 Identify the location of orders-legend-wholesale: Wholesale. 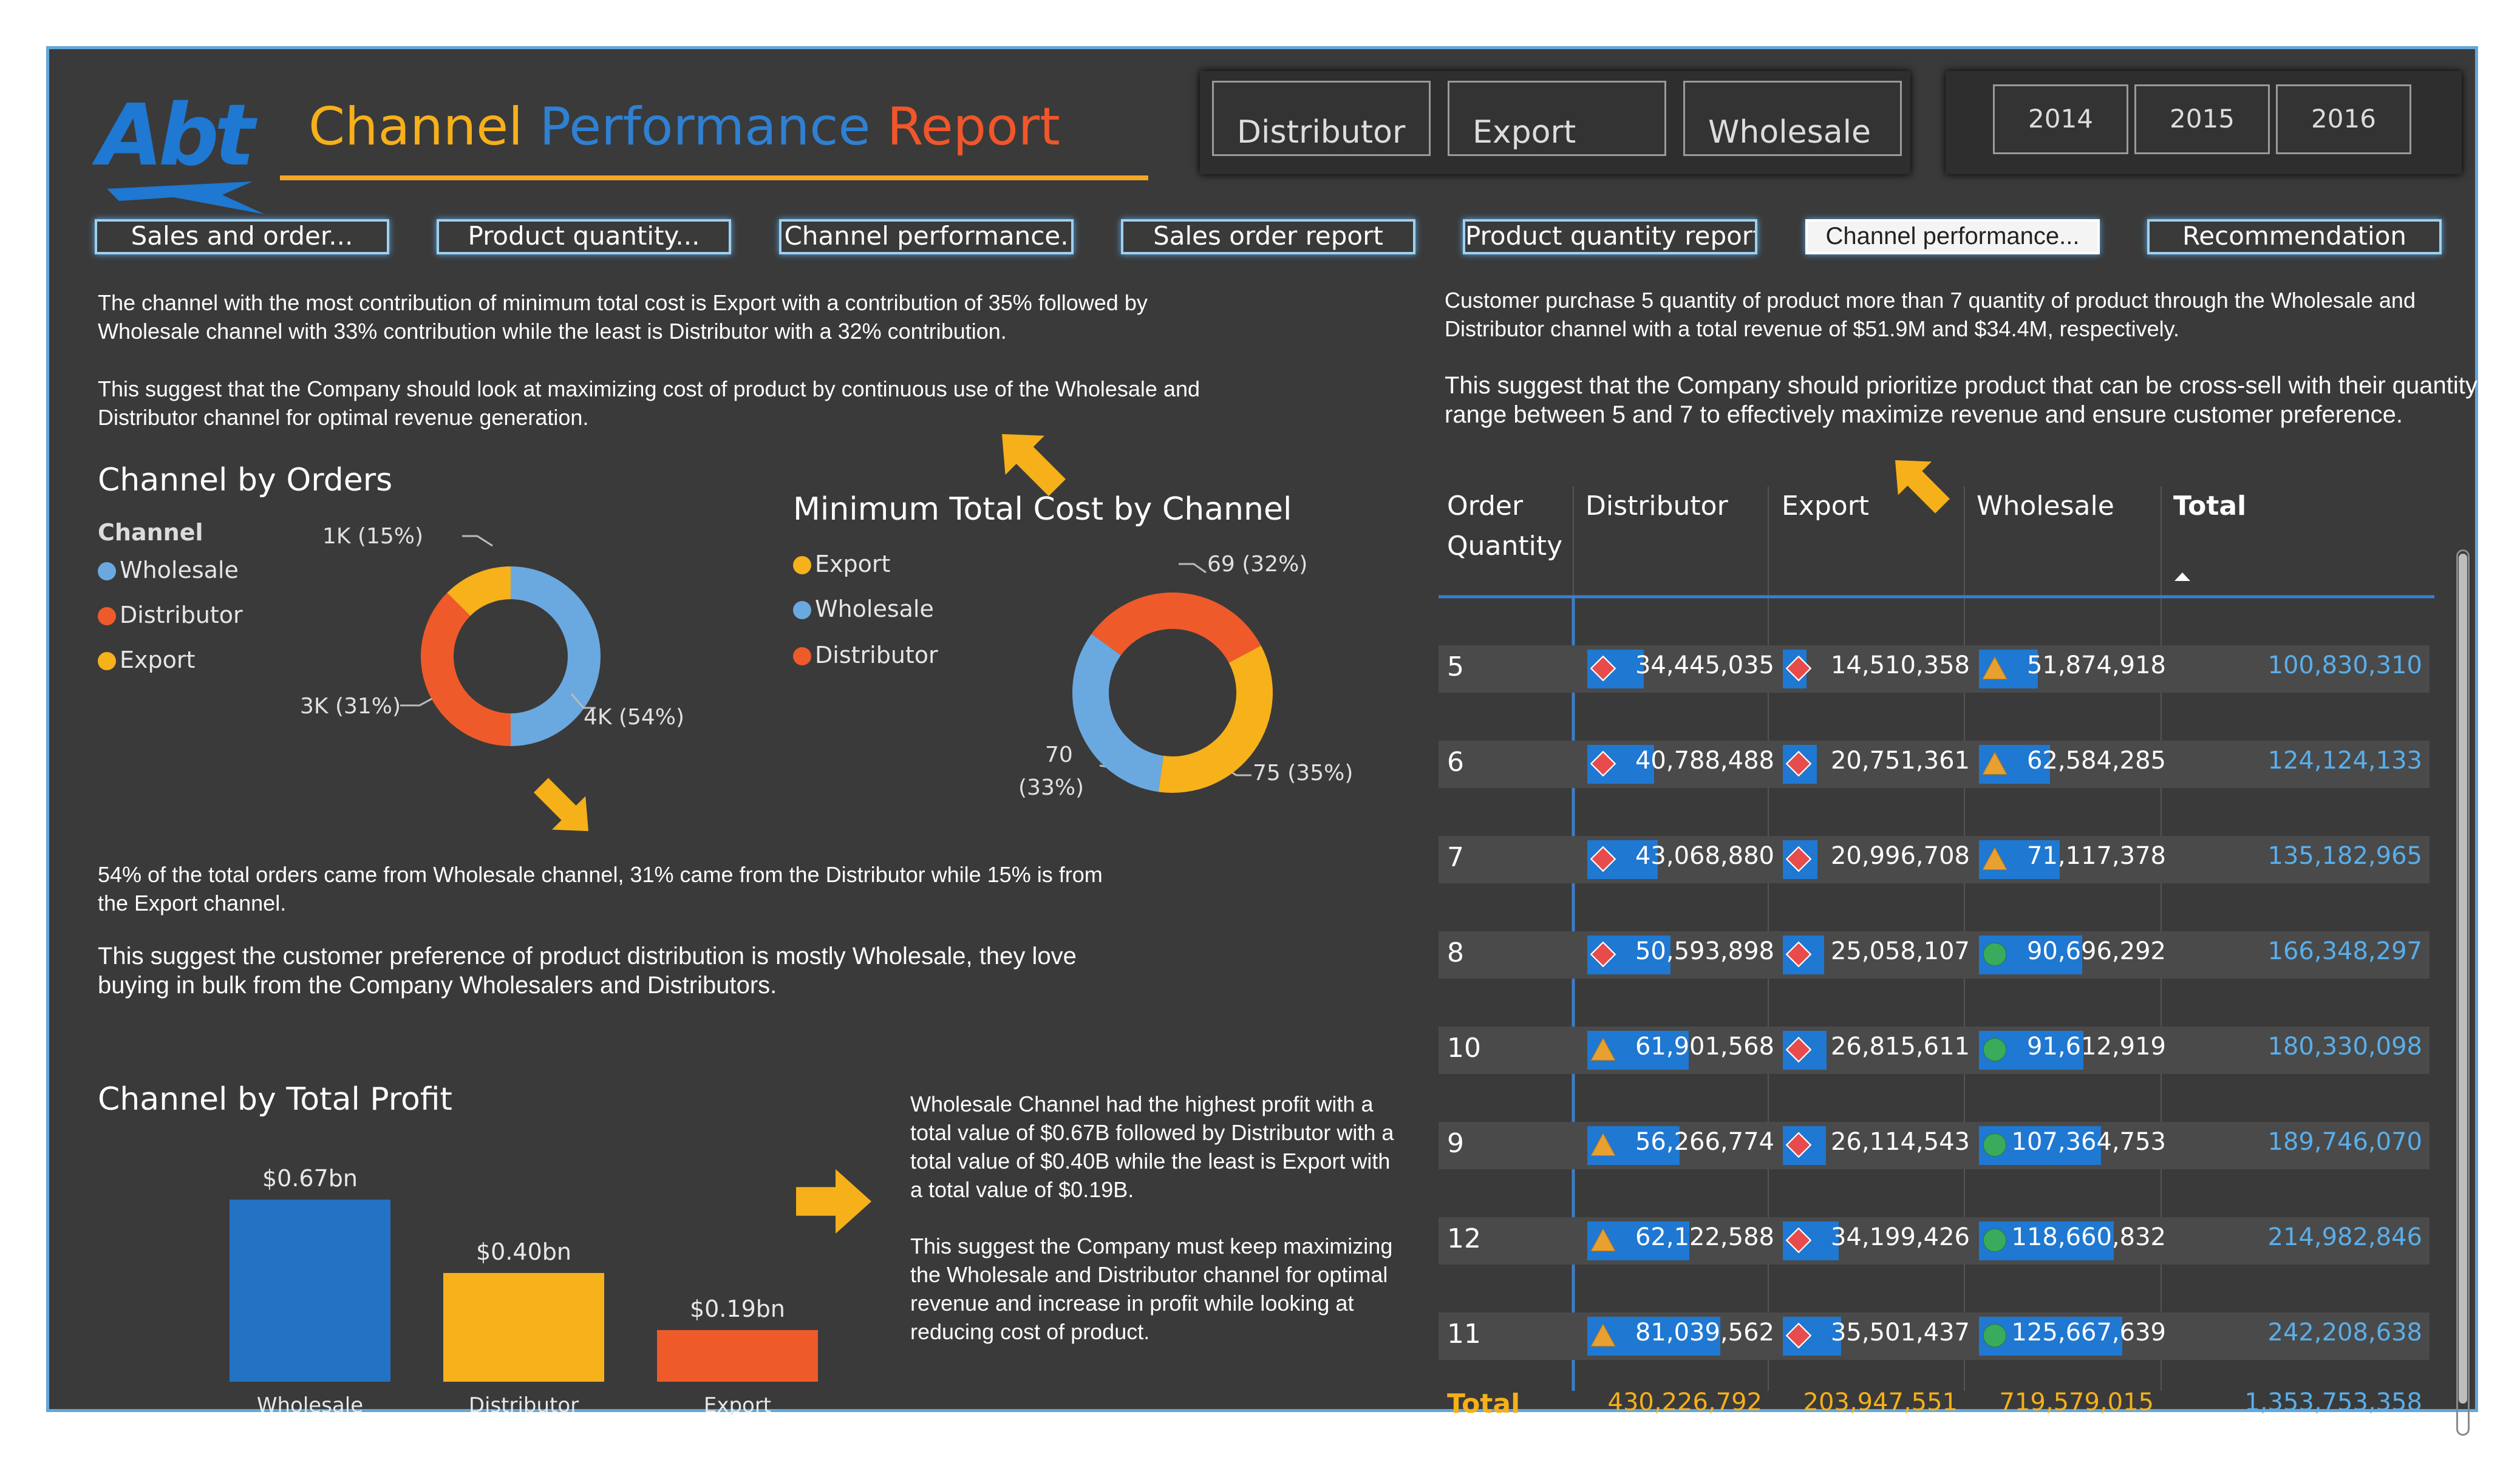
(168, 570).